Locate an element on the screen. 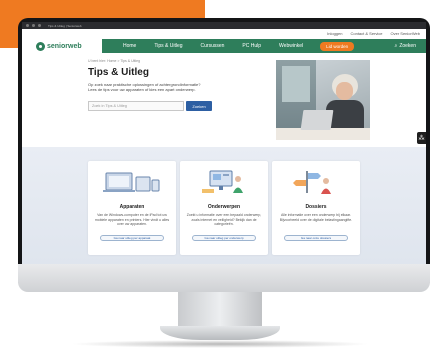 The image size is (440, 355). site-logo: seniorweb is located at coordinates (69, 46).